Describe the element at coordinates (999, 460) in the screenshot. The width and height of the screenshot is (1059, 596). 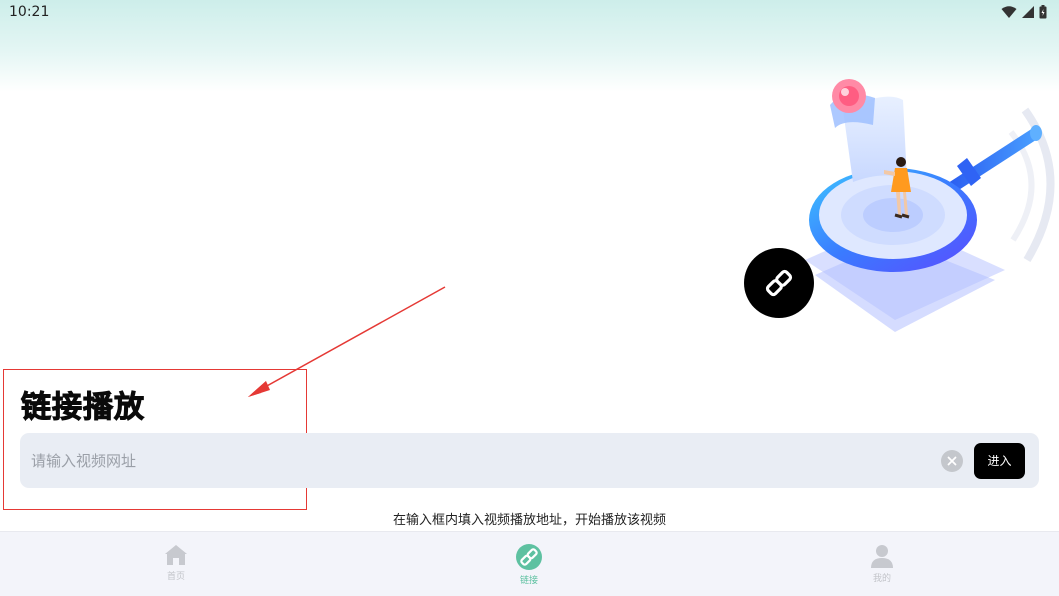
I see `enter-button: 进入` at that location.